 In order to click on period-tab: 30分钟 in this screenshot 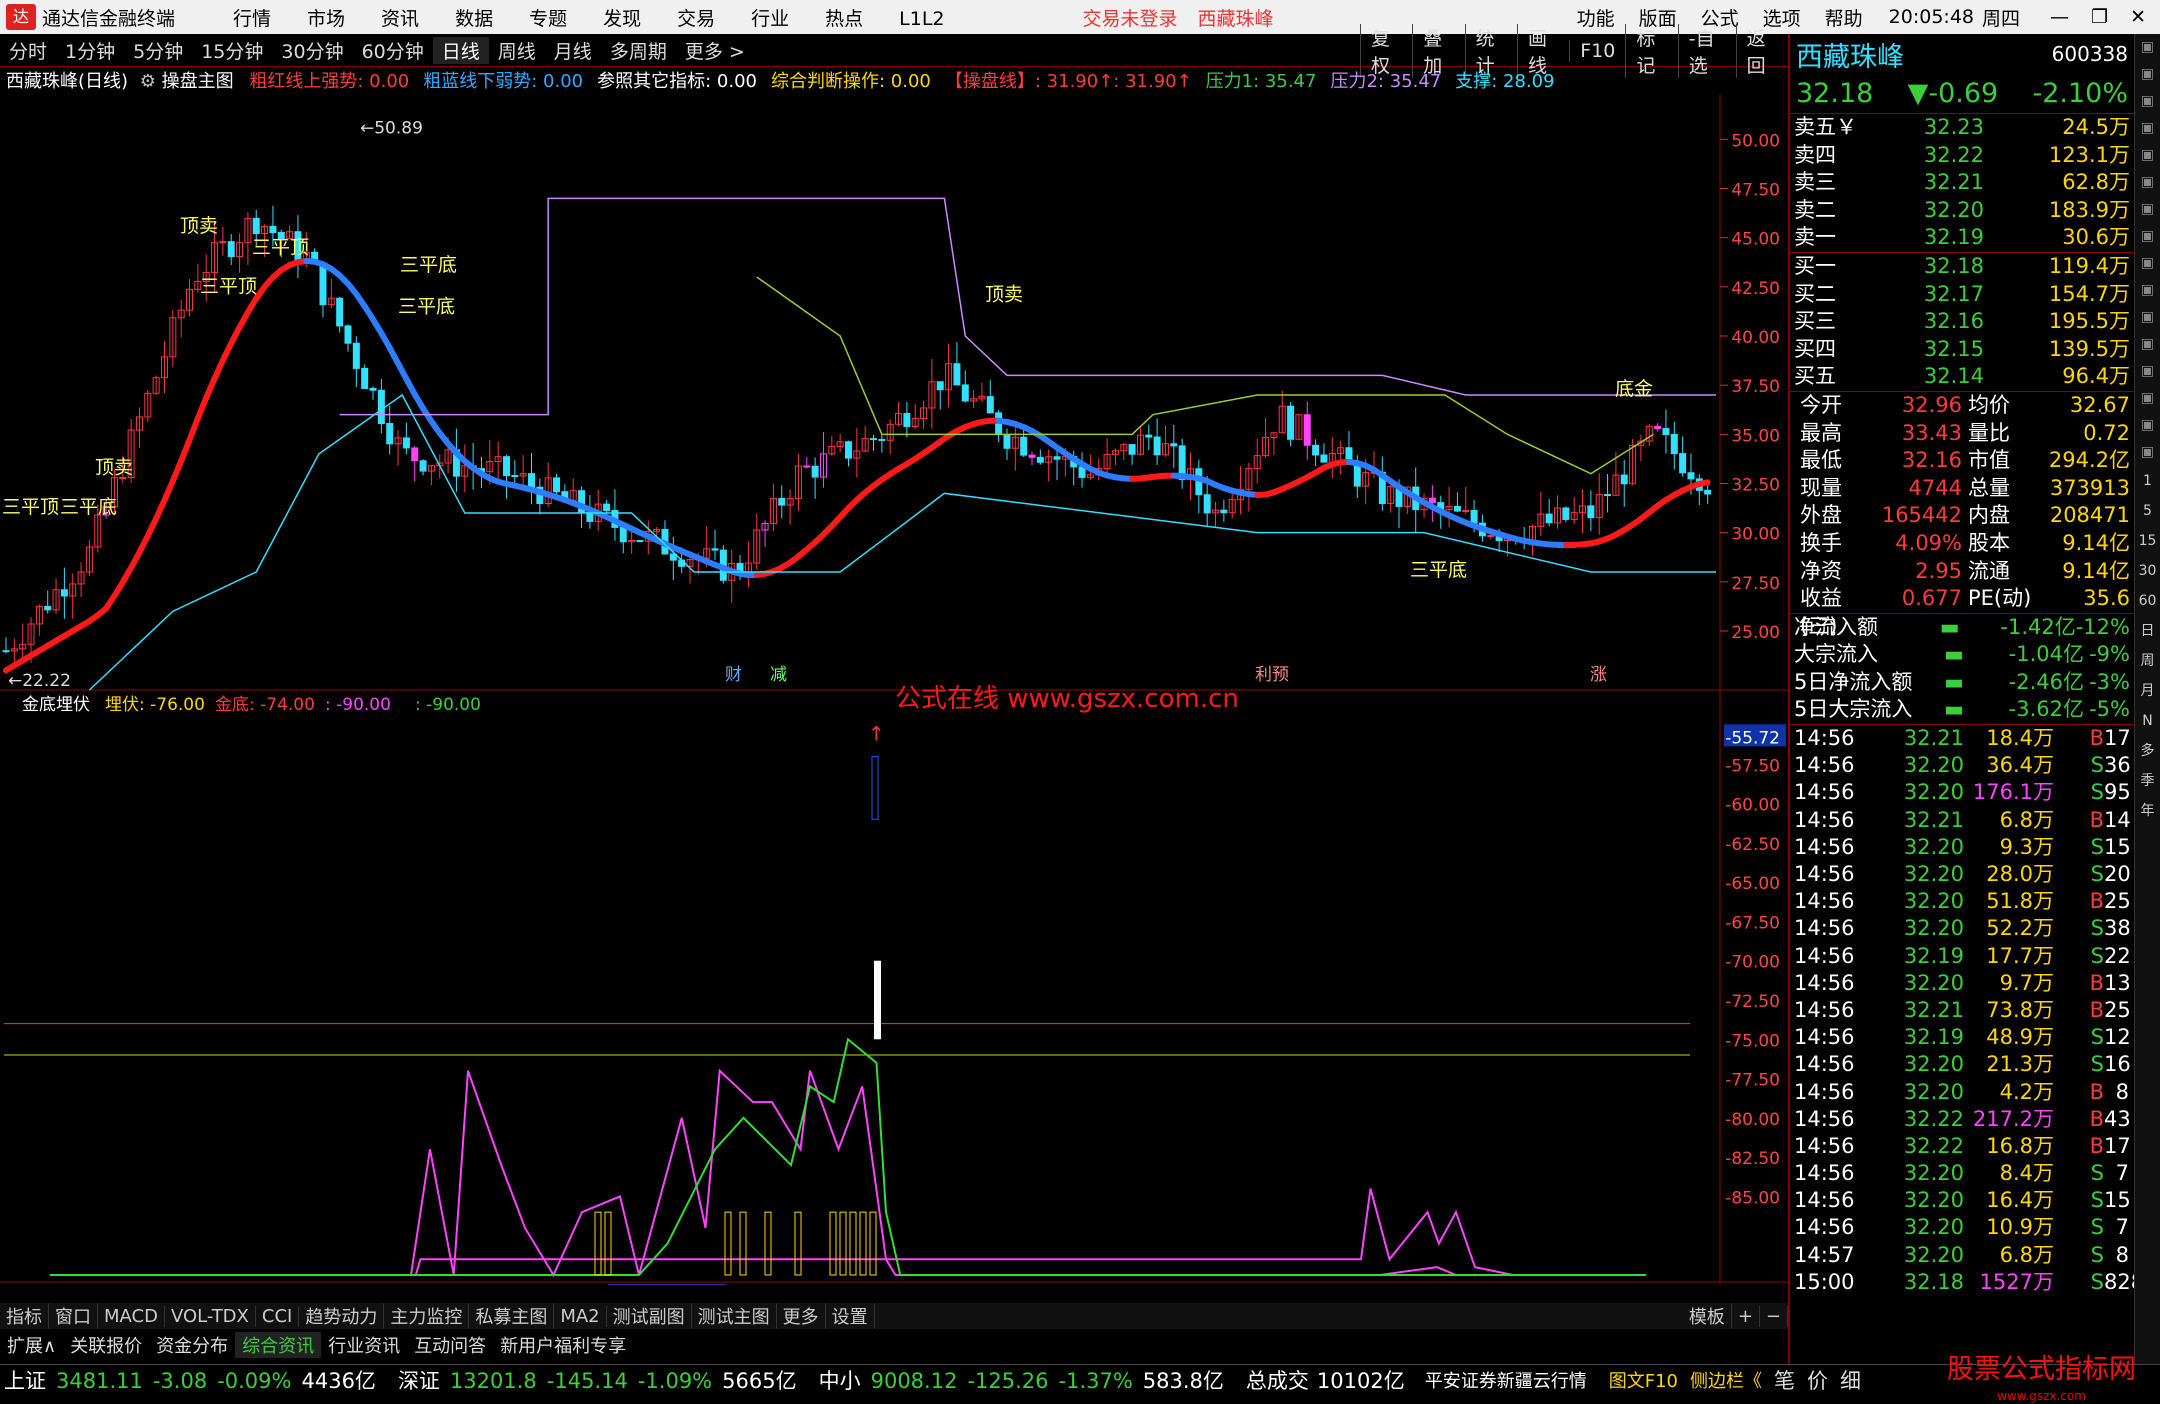, I will do `click(312, 50)`.